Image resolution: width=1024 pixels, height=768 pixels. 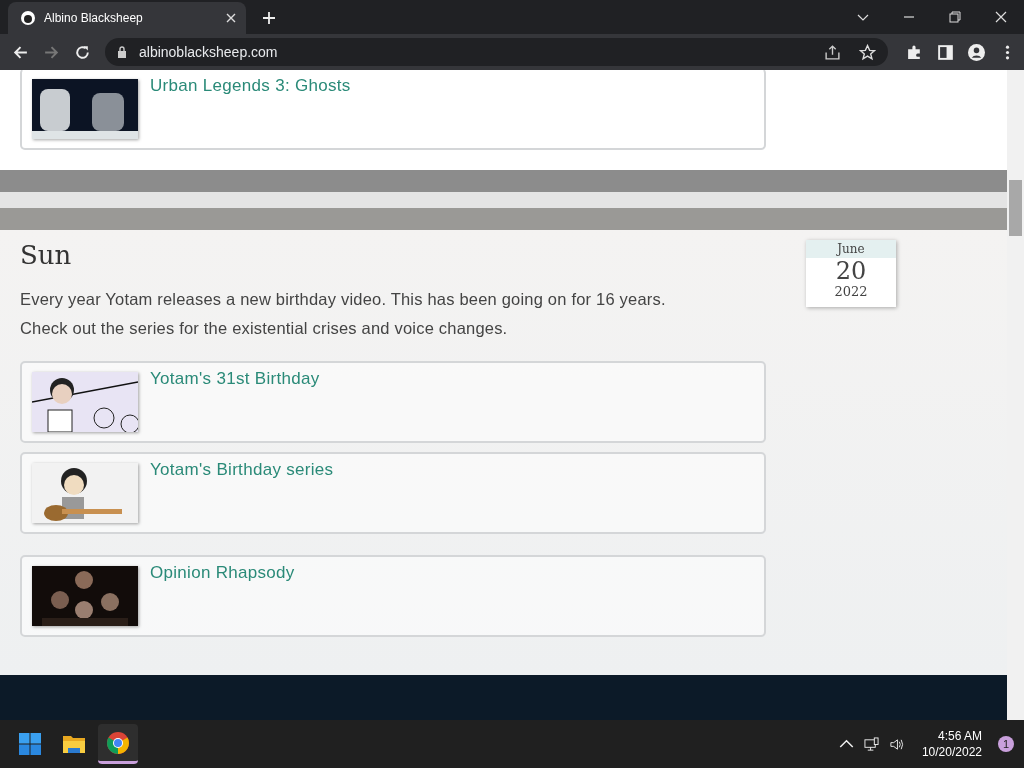 What do you see at coordinates (851, 271) in the screenshot?
I see `date-day: 20` at bounding box center [851, 271].